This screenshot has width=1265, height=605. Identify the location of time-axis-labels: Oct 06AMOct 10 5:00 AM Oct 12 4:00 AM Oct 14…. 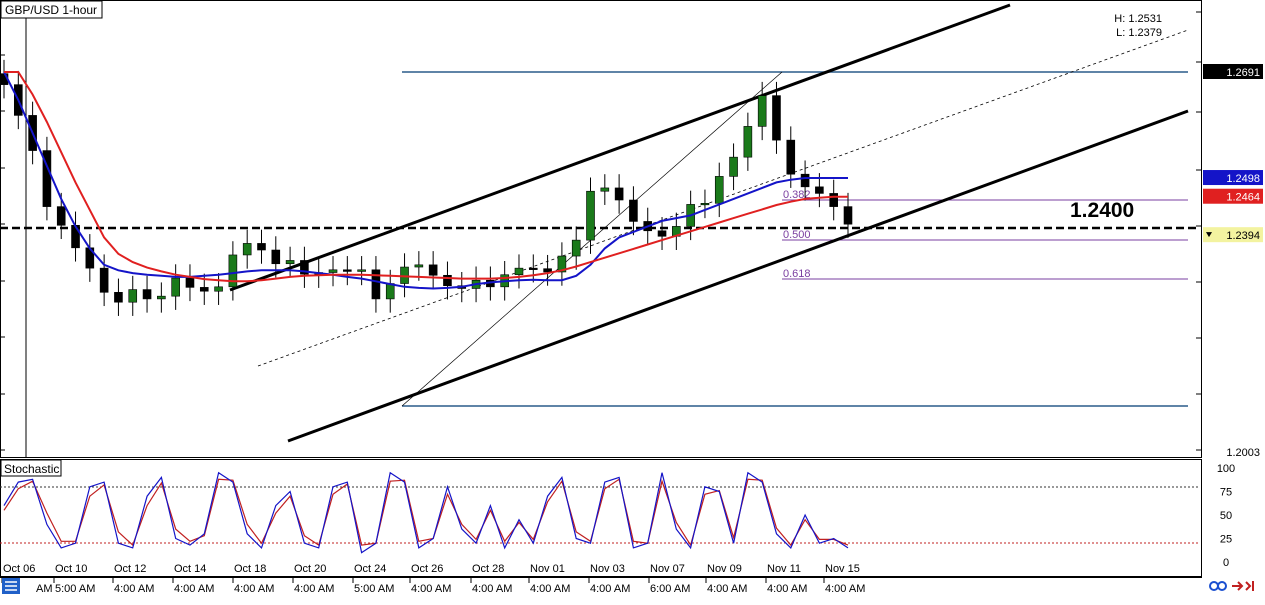
(433, 579).